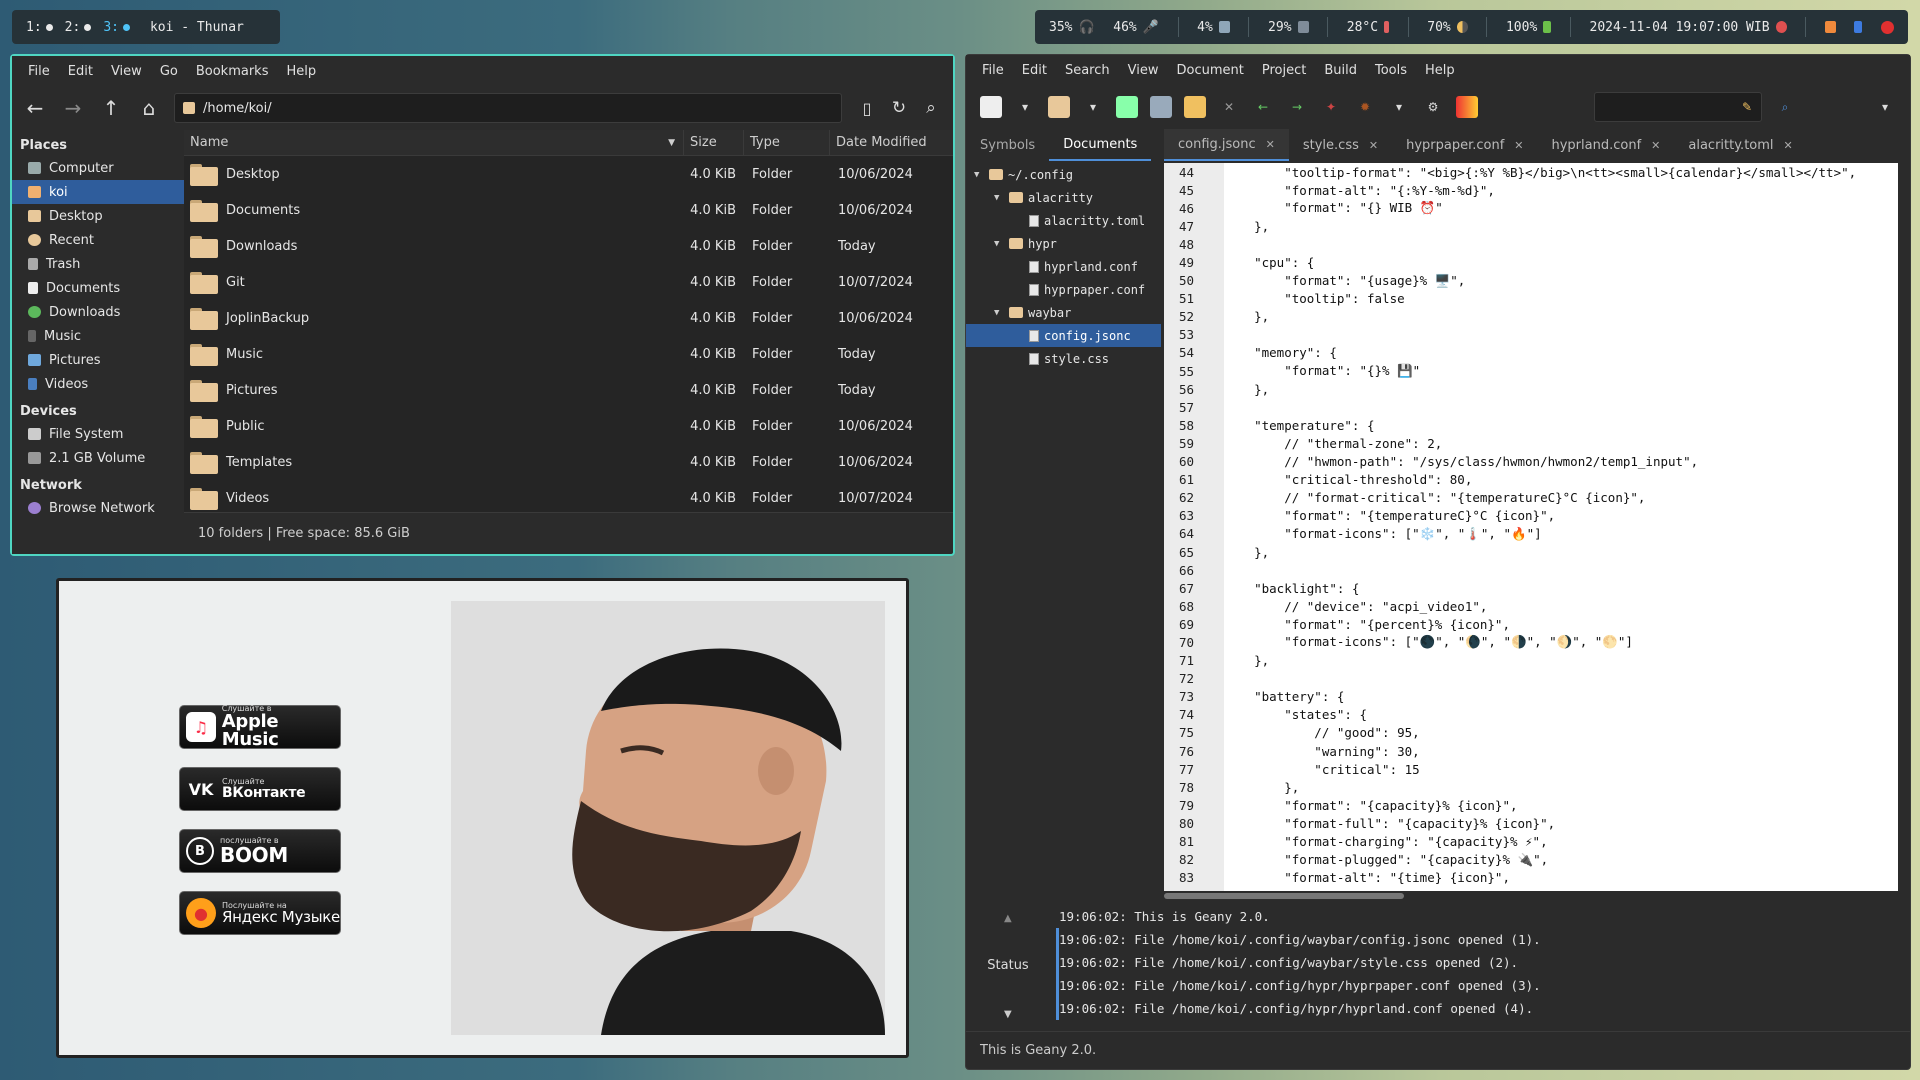  I want to click on close-icon: ✕, so click(1229, 107).